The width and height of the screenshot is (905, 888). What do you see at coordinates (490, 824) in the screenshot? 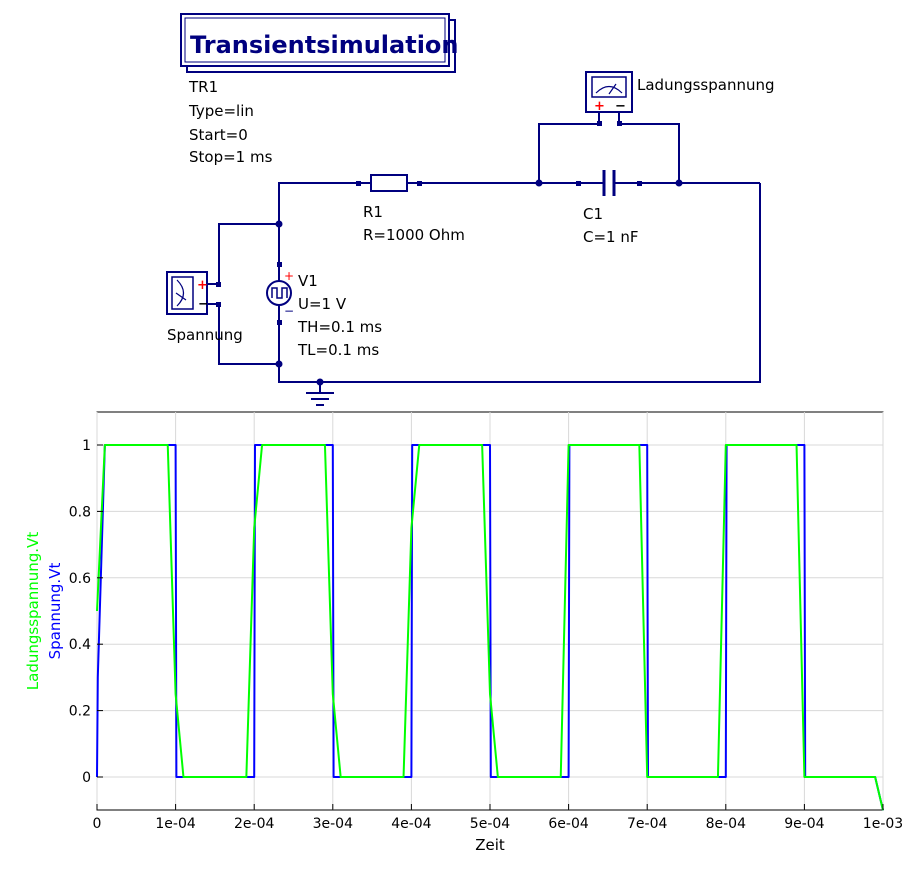
I see `x-tick-label: 5e-04` at bounding box center [490, 824].